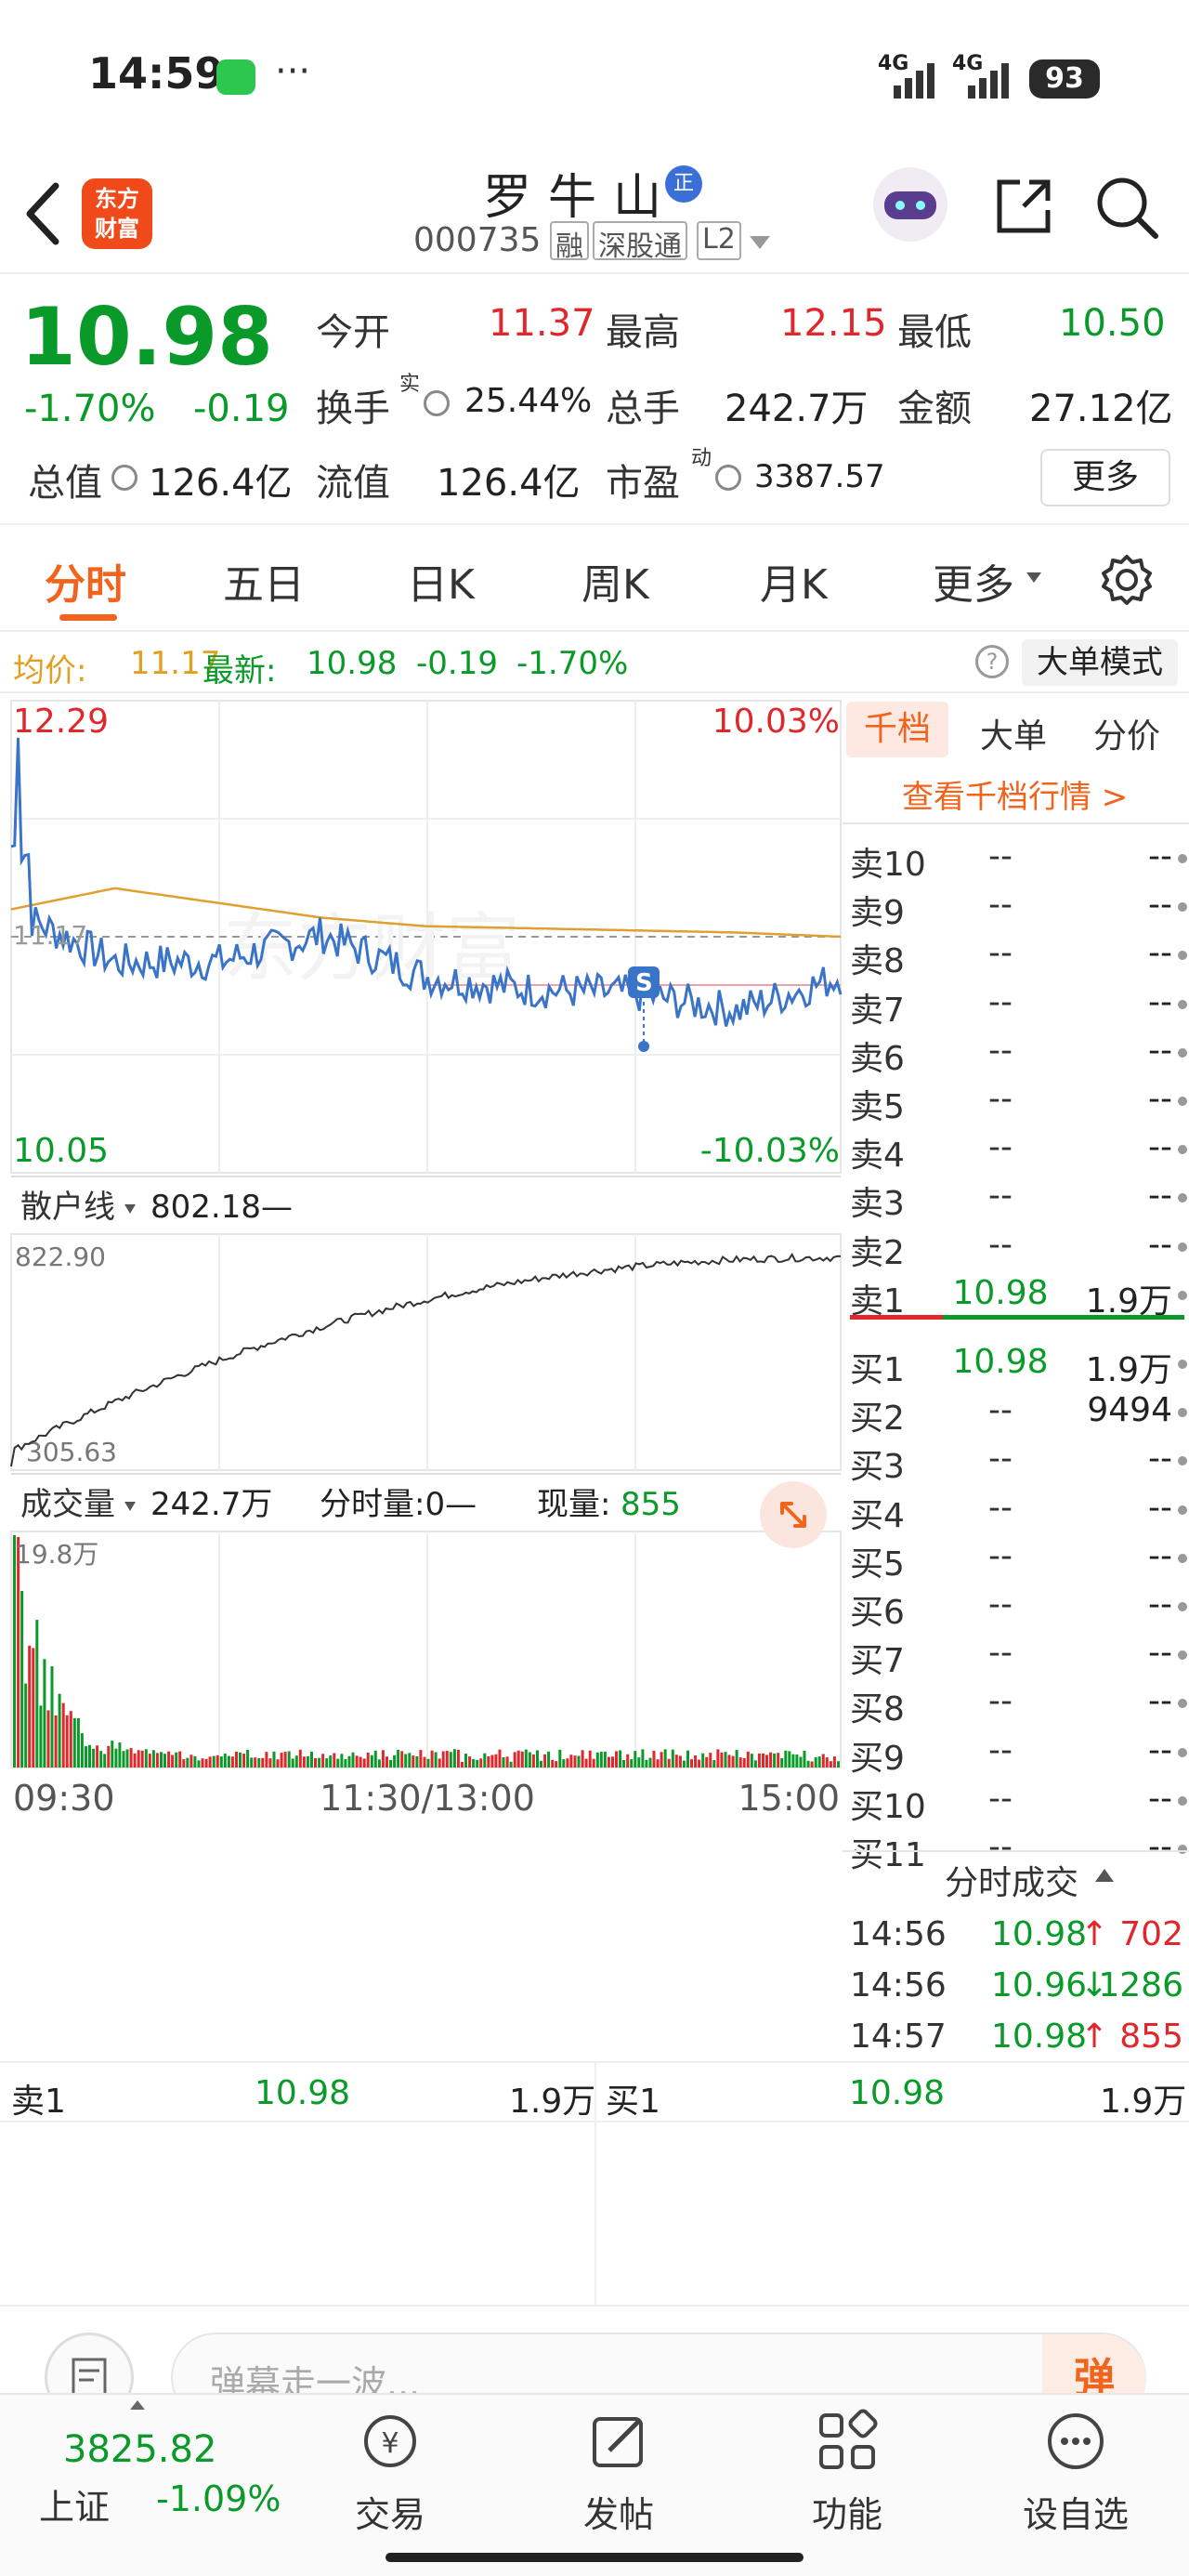 The width and height of the screenshot is (1189, 2576). I want to click on buy-order-row: 买5 -- --, so click(1016, 1558).